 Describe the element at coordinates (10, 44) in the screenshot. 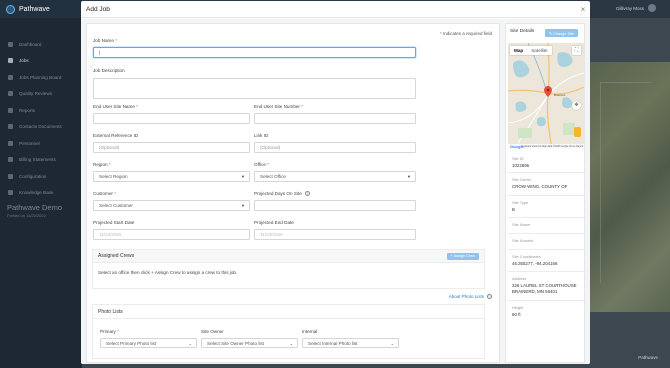

I see `dashboard-icon` at that location.